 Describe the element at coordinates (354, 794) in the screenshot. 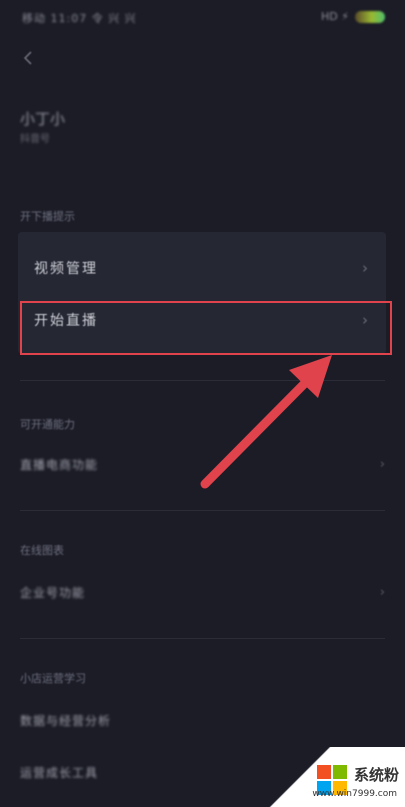

I see `watermark-url: www.win7999.com` at that location.